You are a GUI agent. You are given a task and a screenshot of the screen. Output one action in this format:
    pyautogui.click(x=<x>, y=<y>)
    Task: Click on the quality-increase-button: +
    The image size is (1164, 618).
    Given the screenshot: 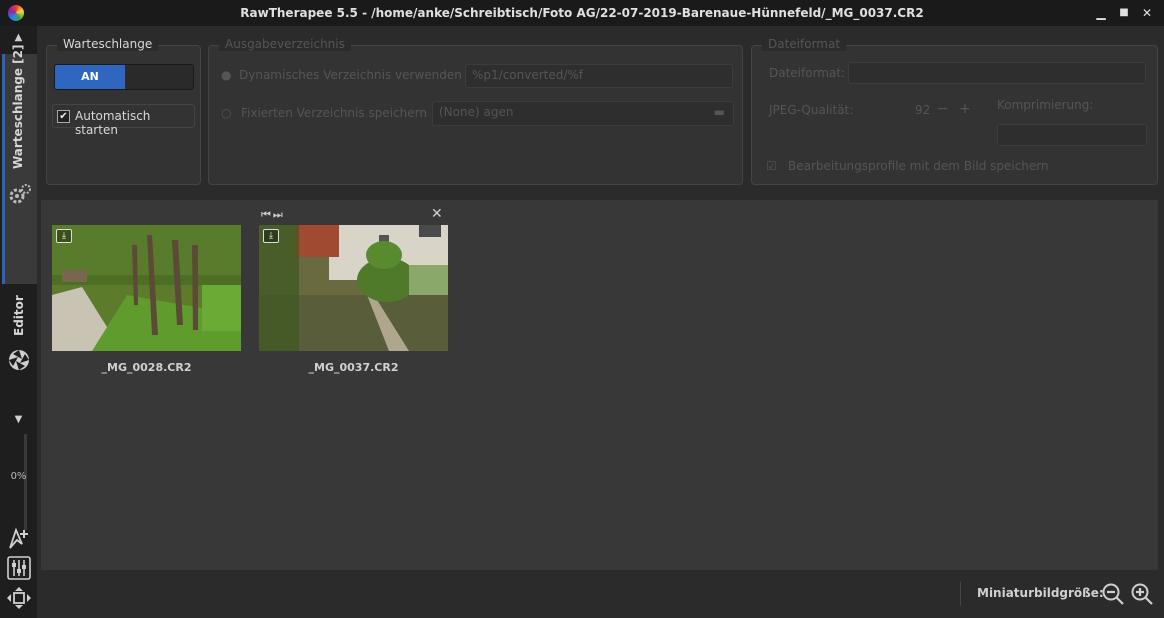 What is the action you would take?
    pyautogui.click(x=965, y=109)
    